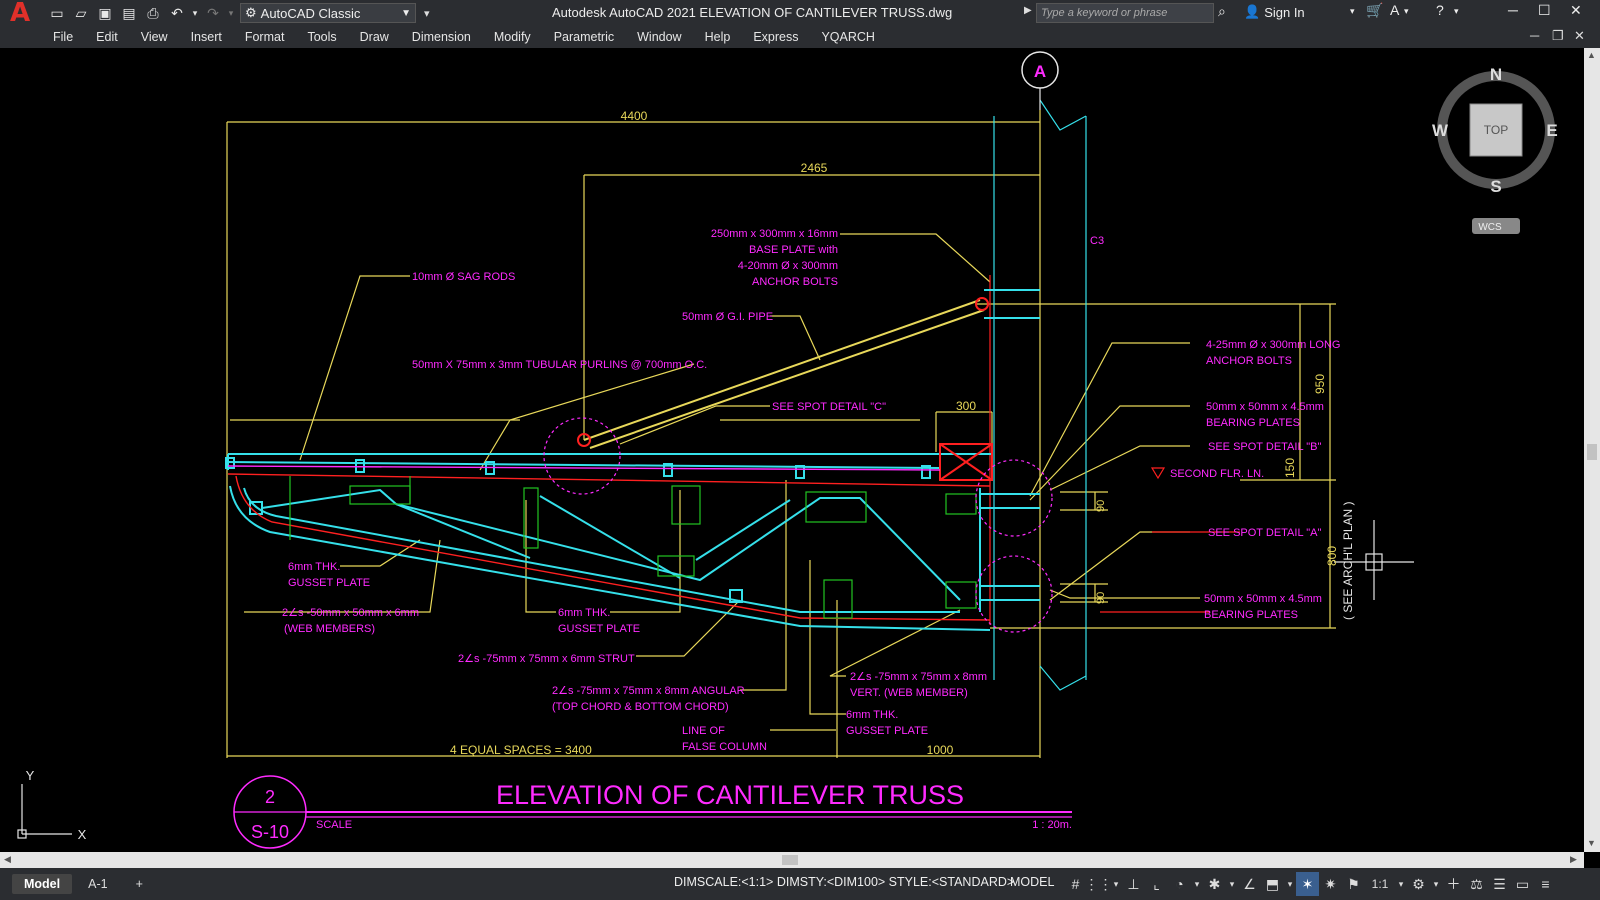 This screenshot has width=1600, height=900. What do you see at coordinates (329, 583) in the screenshot?
I see `label-gusset-1b: GUSSET PLATE` at bounding box center [329, 583].